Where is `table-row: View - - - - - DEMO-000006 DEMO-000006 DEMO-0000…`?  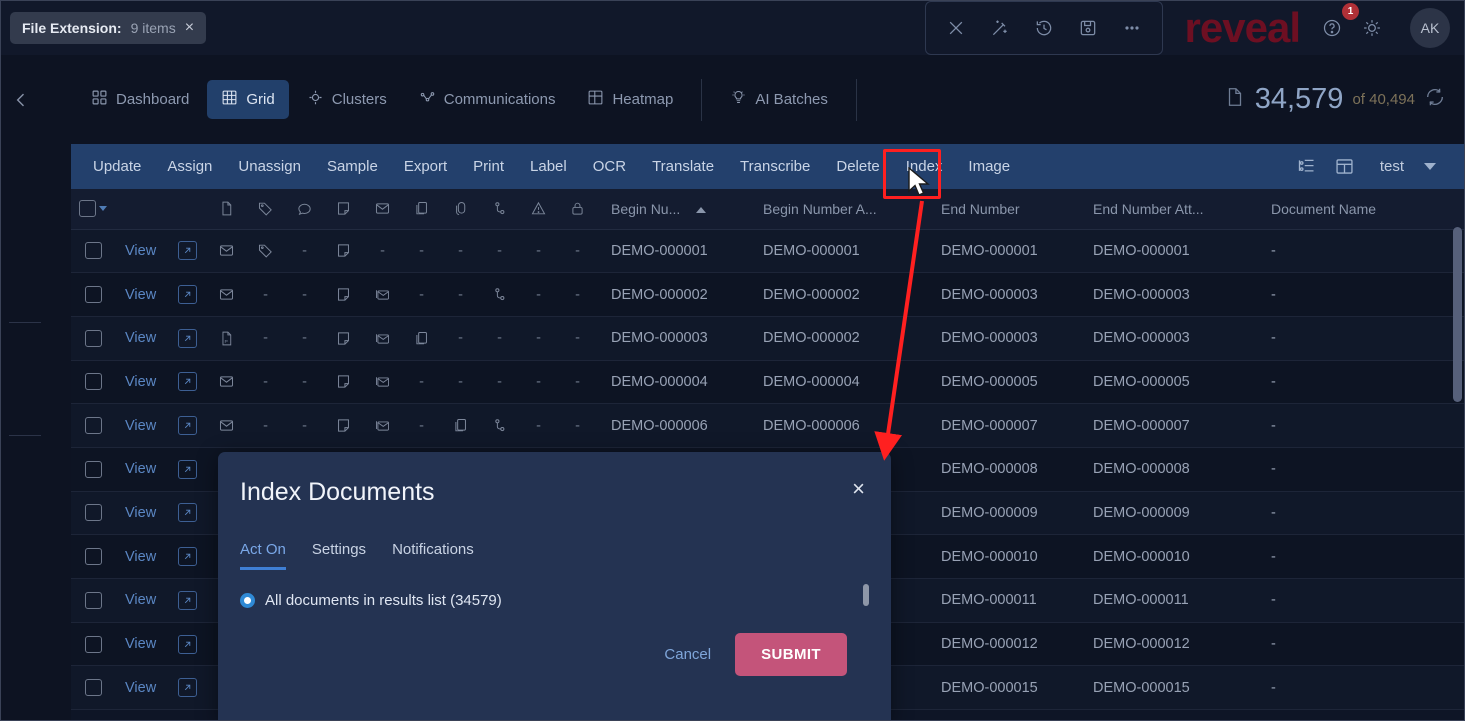
table-row: View - - - - - DEMO-000006 DEMO-000006 DEMO-0000… is located at coordinates (767, 425).